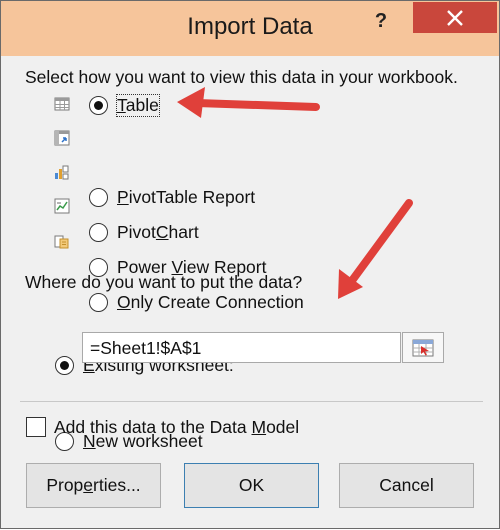 The width and height of the screenshot is (500, 530). What do you see at coordinates (62, 104) in the screenshot?
I see `table-icon` at bounding box center [62, 104].